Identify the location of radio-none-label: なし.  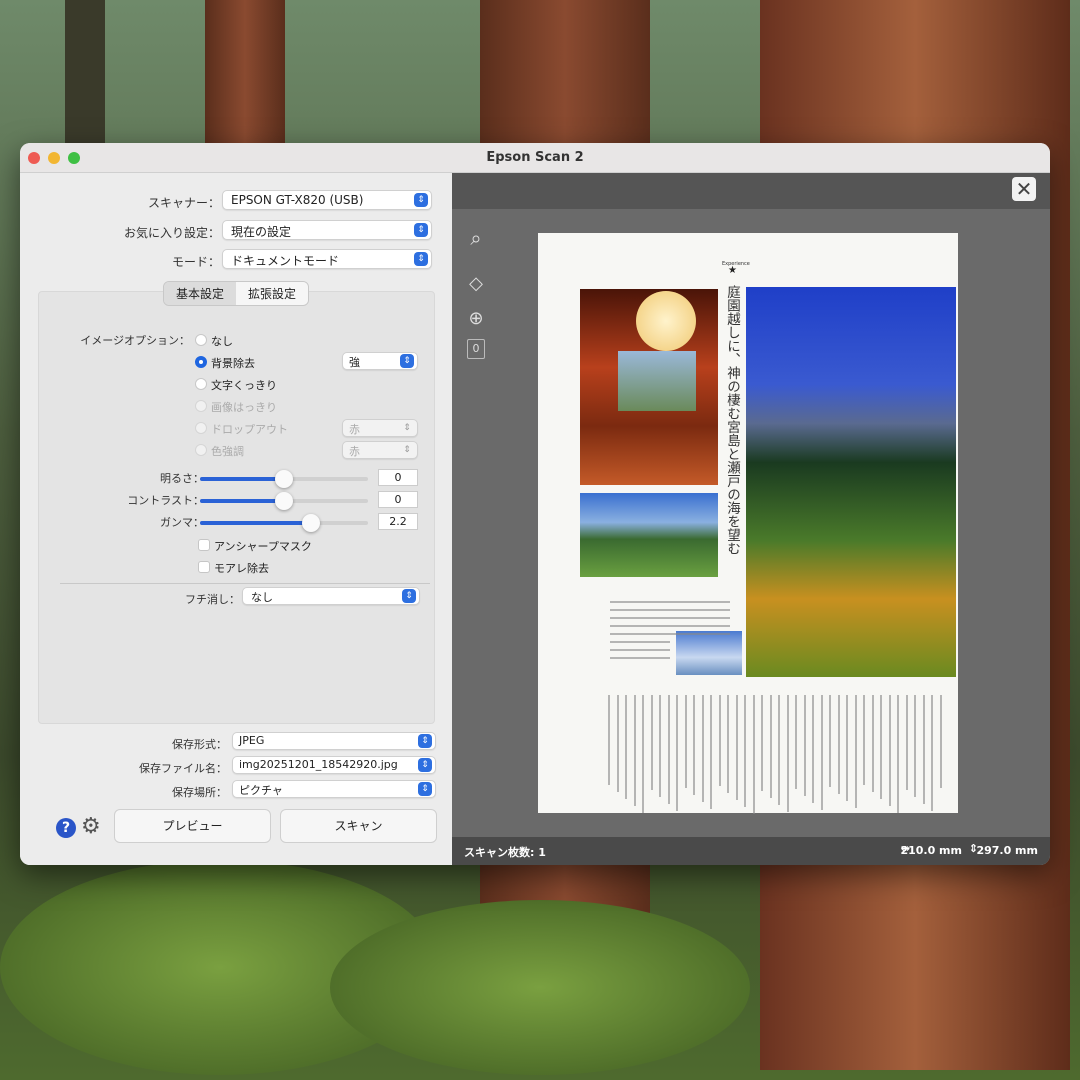
(222, 341).